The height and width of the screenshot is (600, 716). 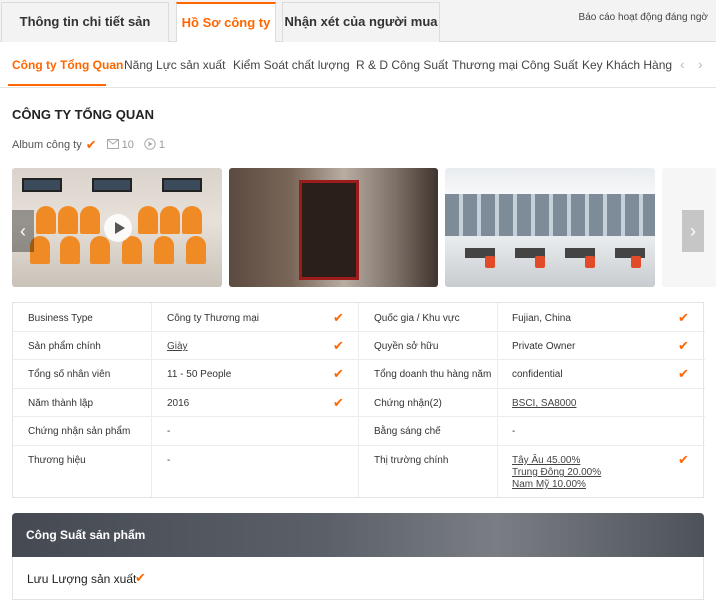 What do you see at coordinates (226, 22) in the screenshot?
I see `tab-company-profile: Hồ Sơ công ty` at bounding box center [226, 22].